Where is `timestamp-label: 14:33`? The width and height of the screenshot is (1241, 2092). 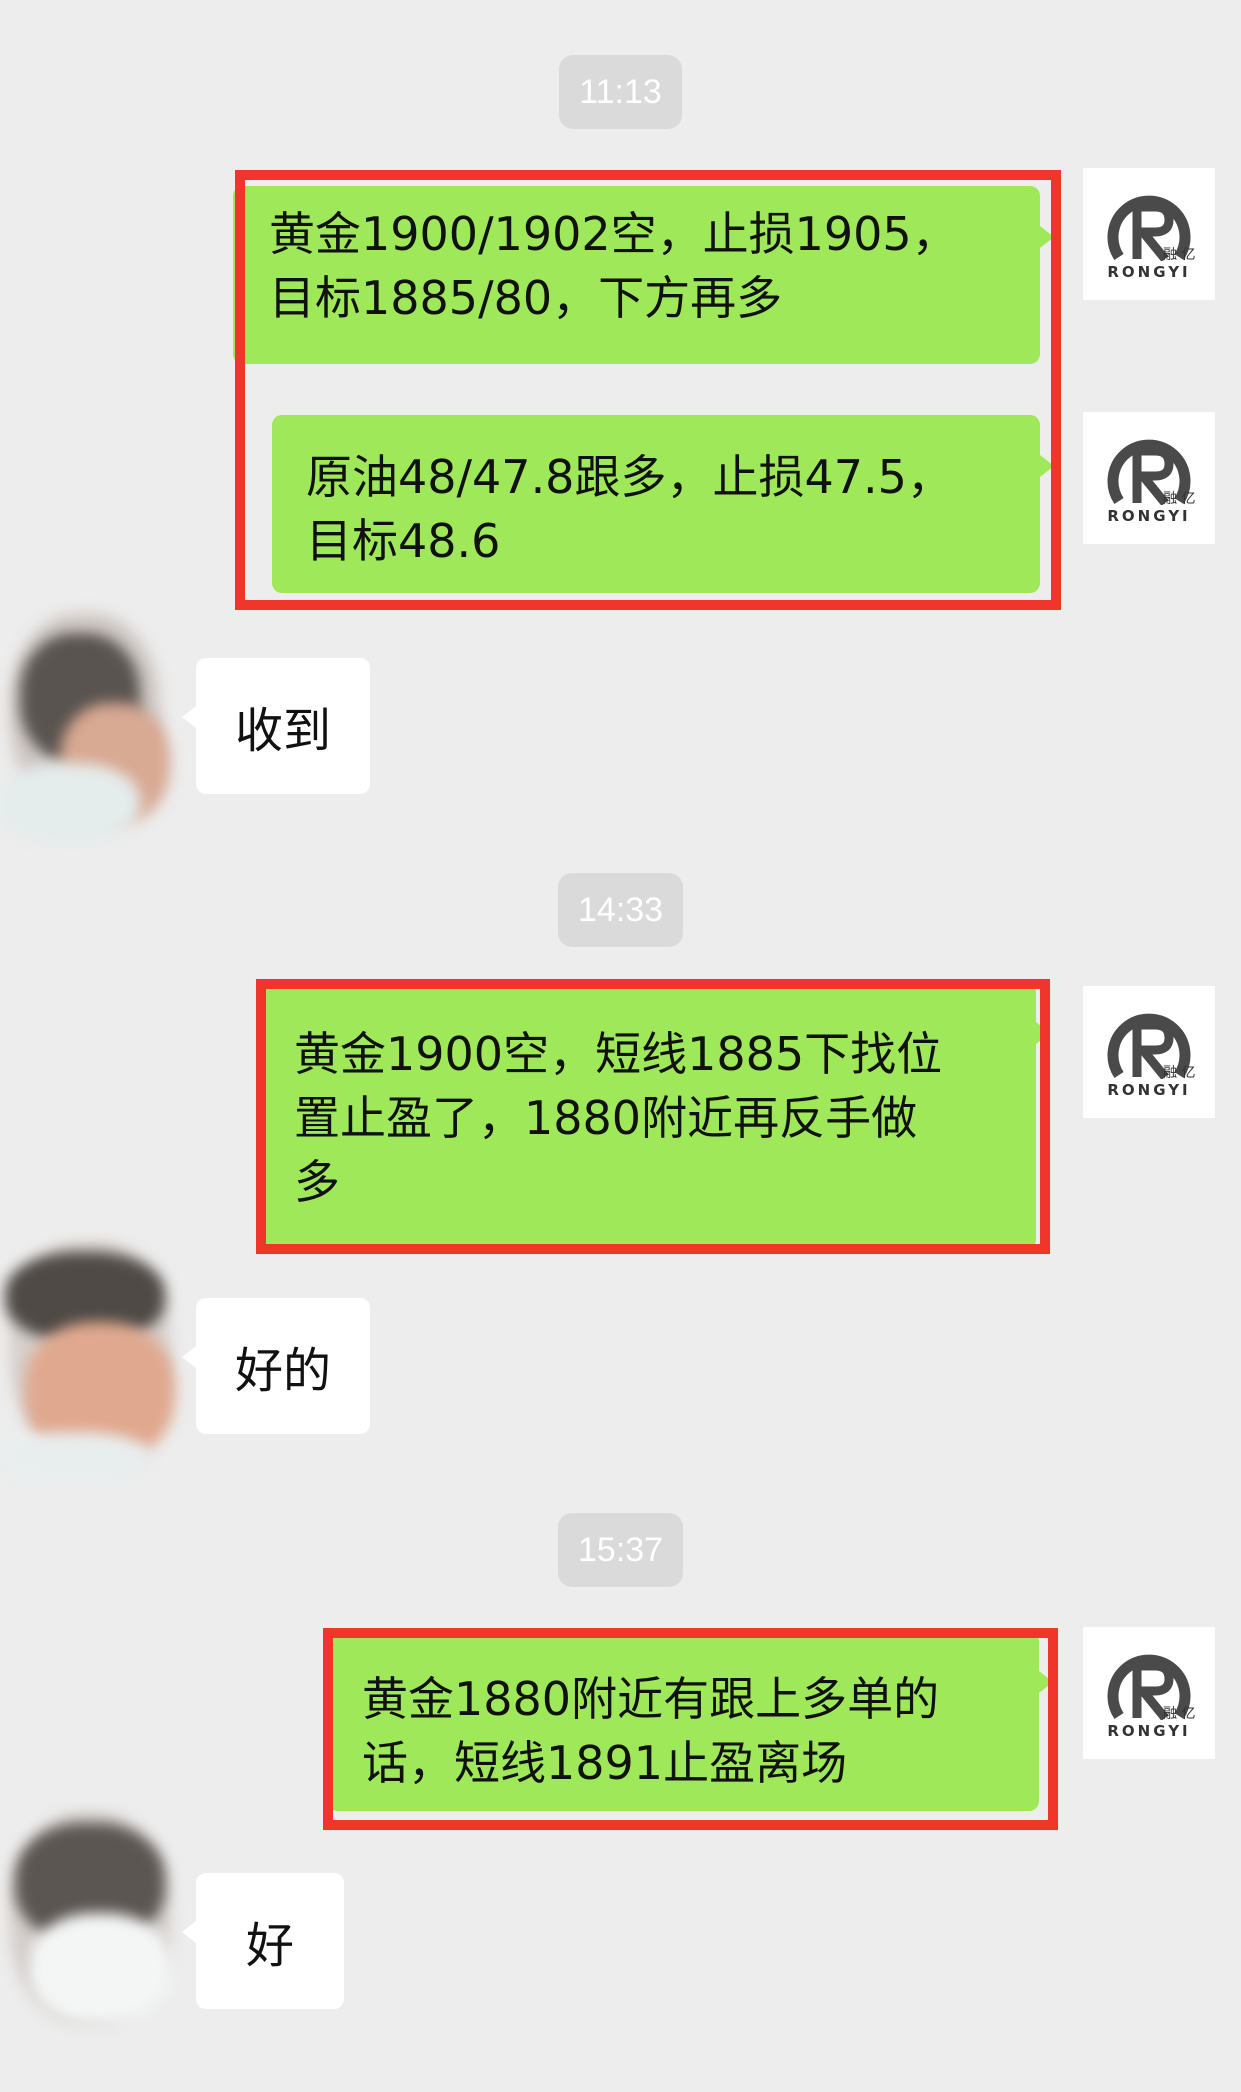 timestamp-label: 14:33 is located at coordinates (620, 910).